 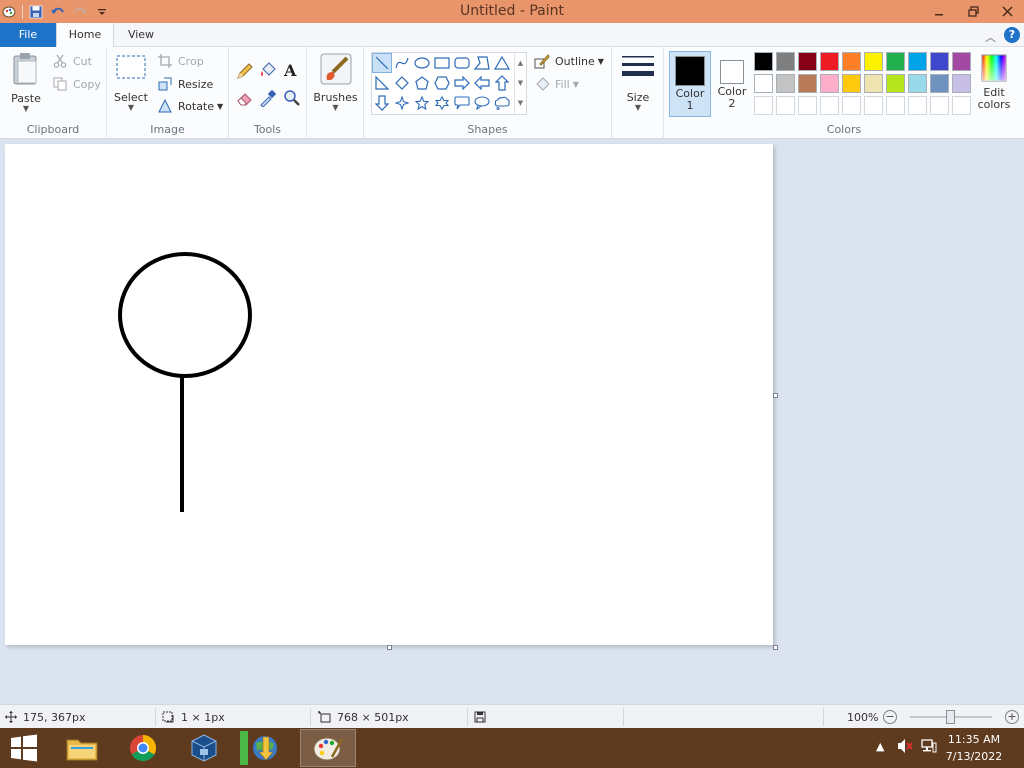 I want to click on collapse-ribbon-icon: ︿, so click(x=990, y=37).